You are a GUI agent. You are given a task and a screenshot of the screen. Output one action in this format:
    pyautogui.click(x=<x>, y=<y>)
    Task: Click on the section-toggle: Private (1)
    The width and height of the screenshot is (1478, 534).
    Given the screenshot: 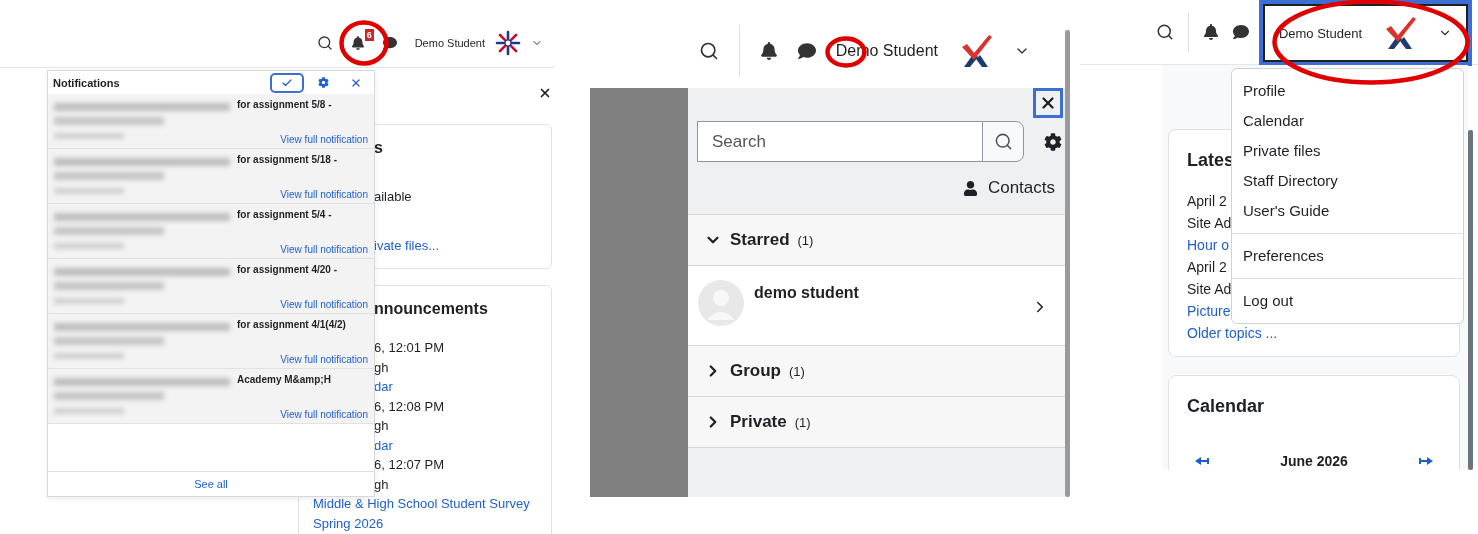 What is the action you would take?
    pyautogui.click(x=876, y=421)
    